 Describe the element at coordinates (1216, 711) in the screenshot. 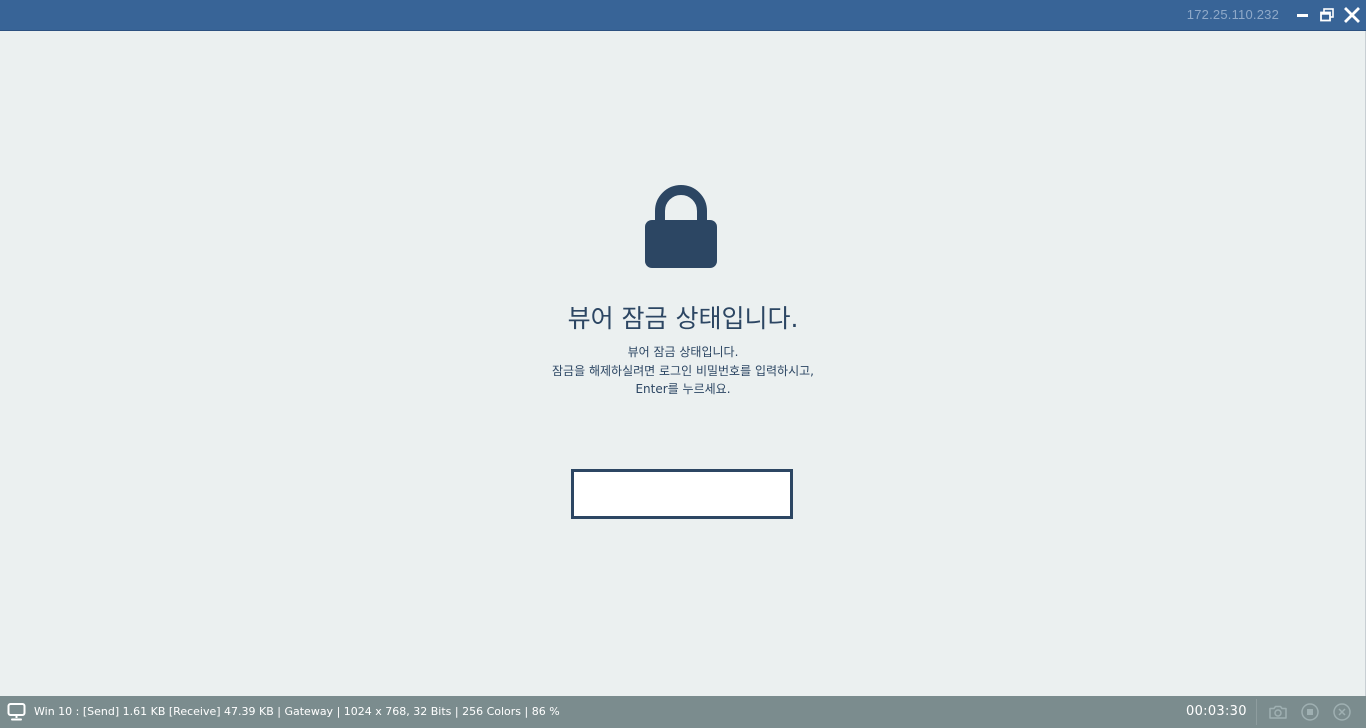

I see `session-timer: 00:03:30` at that location.